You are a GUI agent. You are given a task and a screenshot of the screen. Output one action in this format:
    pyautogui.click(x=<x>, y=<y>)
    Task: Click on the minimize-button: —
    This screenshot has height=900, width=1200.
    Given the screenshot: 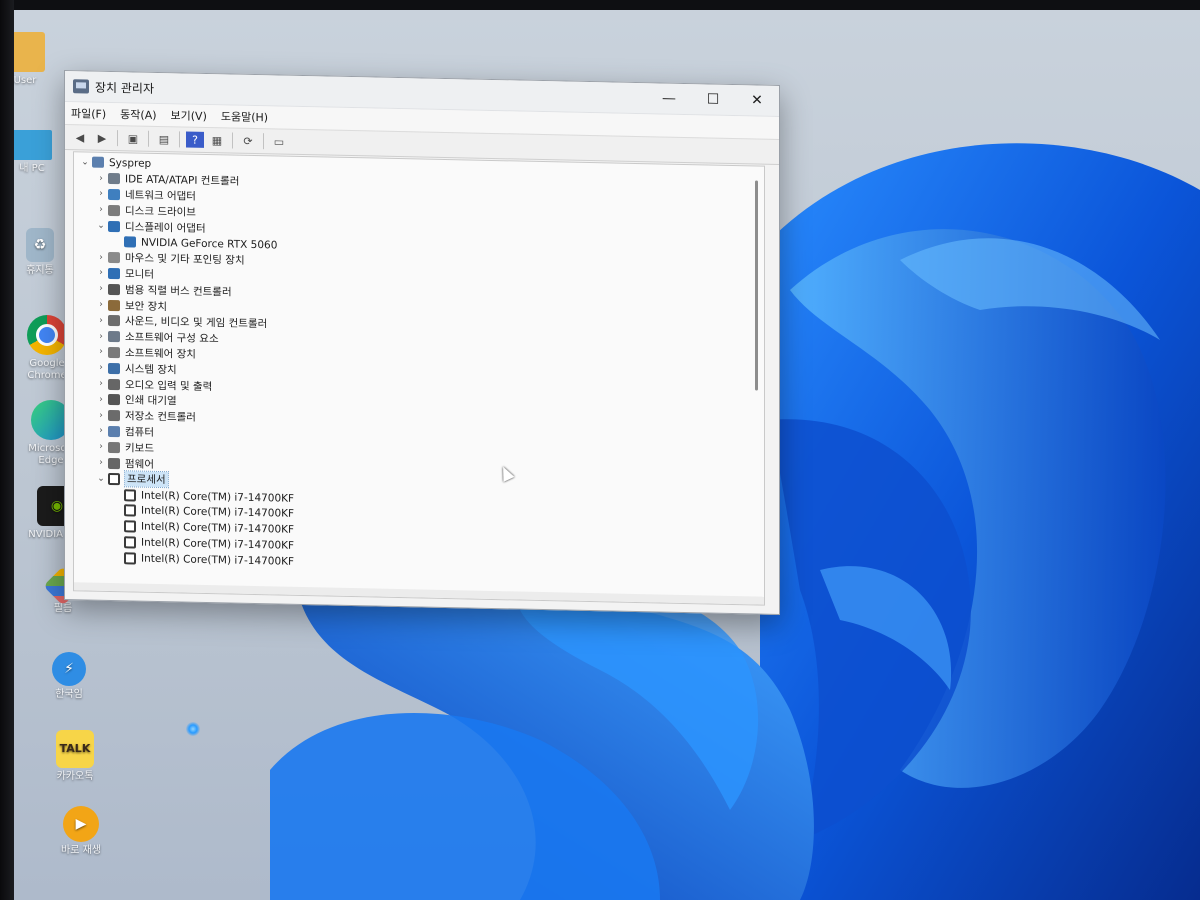 What is the action you would take?
    pyautogui.click(x=669, y=98)
    